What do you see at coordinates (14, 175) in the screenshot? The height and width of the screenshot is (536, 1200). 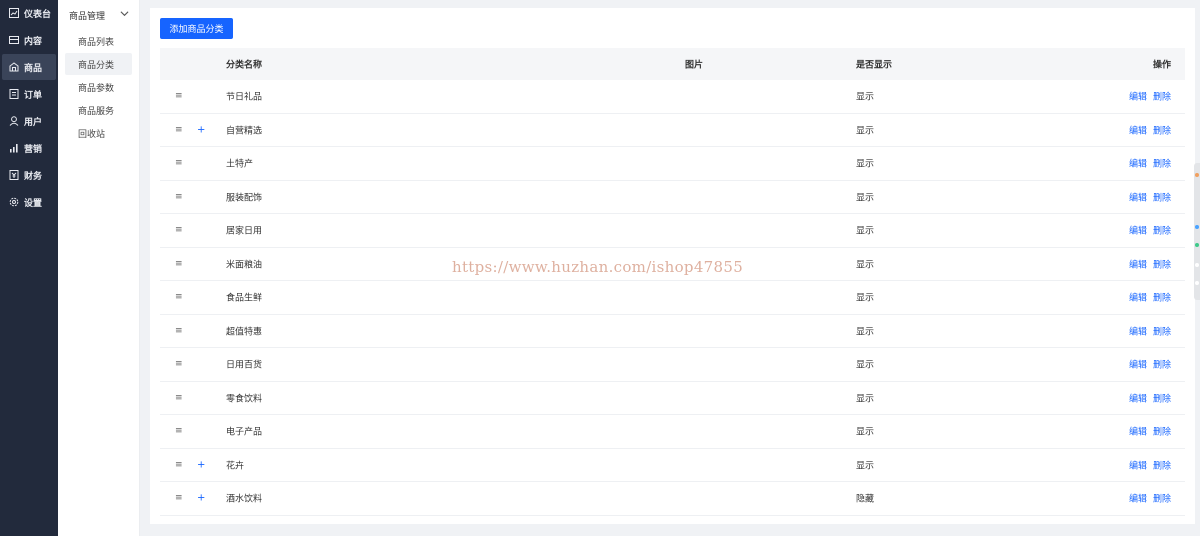 I see `finance-icon` at bounding box center [14, 175].